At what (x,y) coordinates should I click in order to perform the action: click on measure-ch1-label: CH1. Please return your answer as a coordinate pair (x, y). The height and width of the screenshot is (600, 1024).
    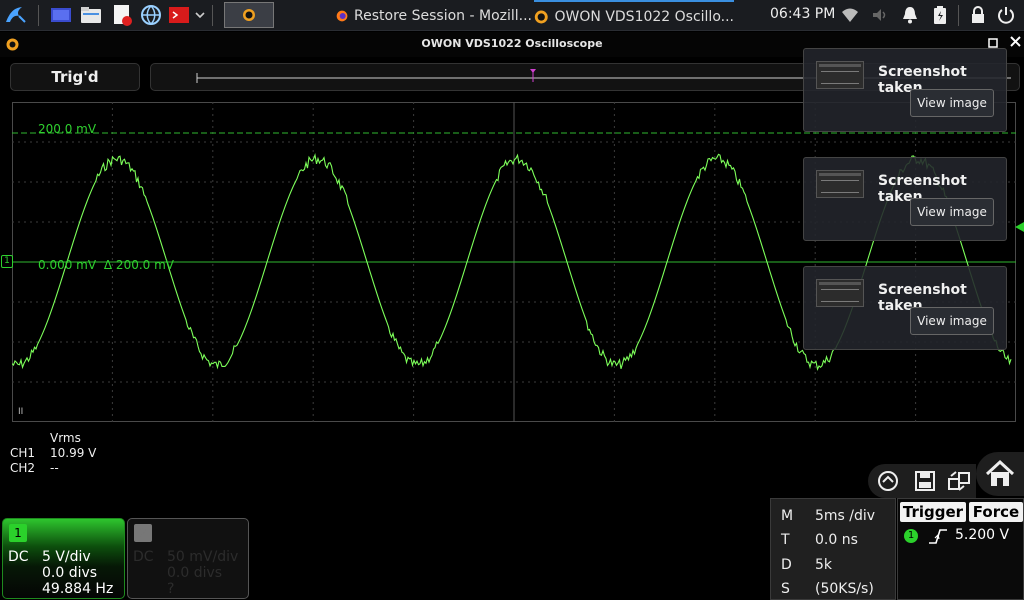
    Looking at the image, I should click on (23, 453).